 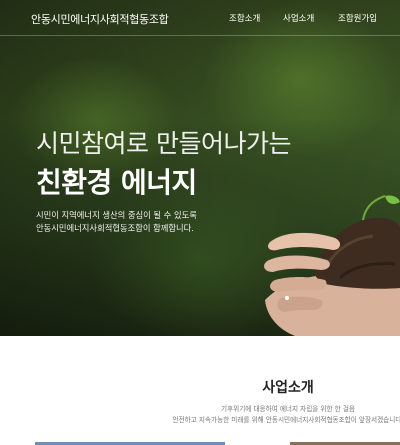 What do you see at coordinates (357, 18) in the screenshot?
I see `nav-item-join: 조합원가입` at bounding box center [357, 18].